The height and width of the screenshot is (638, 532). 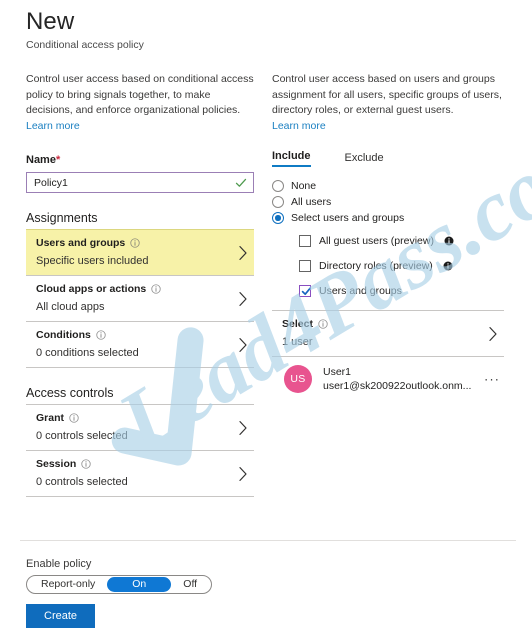 I want to click on page-subtitle: Conditional access policy, so click(x=85, y=45).